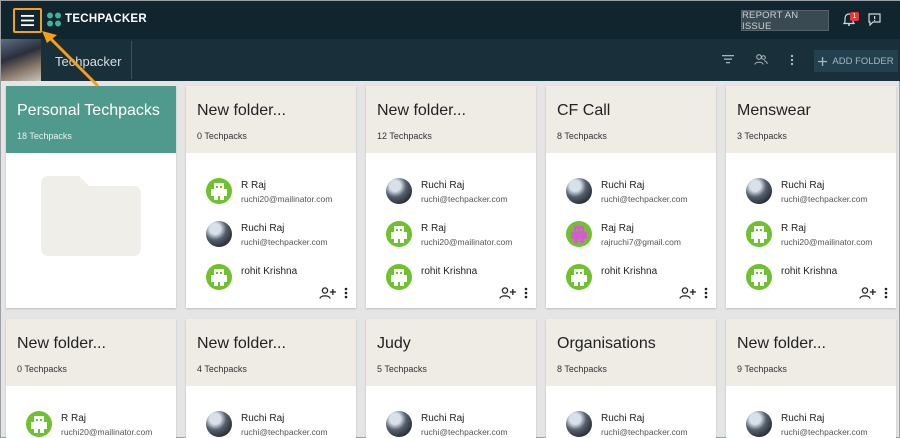 The height and width of the screenshot is (438, 900). What do you see at coordinates (88, 110) in the screenshot?
I see `folder-title: Personal Techpacks` at bounding box center [88, 110].